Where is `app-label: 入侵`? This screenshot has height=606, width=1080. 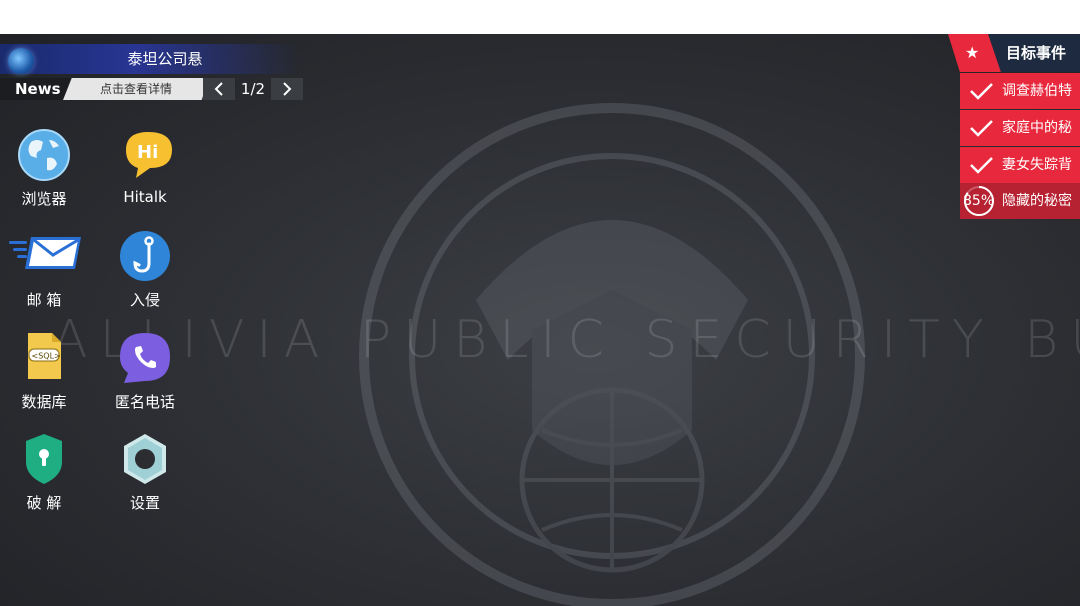
app-label: 入侵 is located at coordinates (144, 300).